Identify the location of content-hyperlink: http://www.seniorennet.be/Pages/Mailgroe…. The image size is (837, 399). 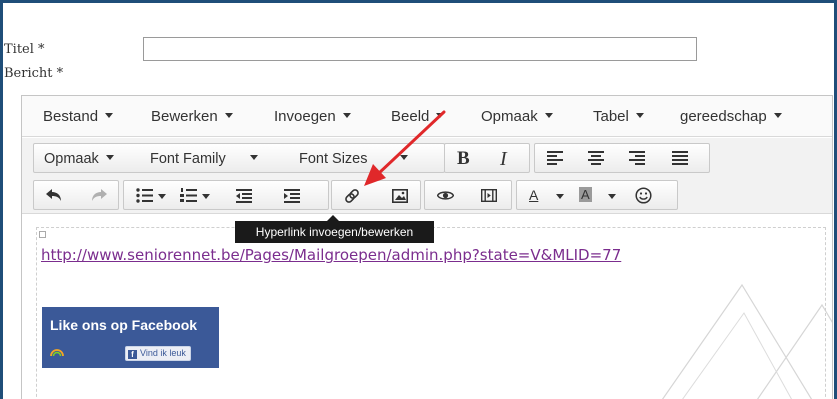
(331, 255).